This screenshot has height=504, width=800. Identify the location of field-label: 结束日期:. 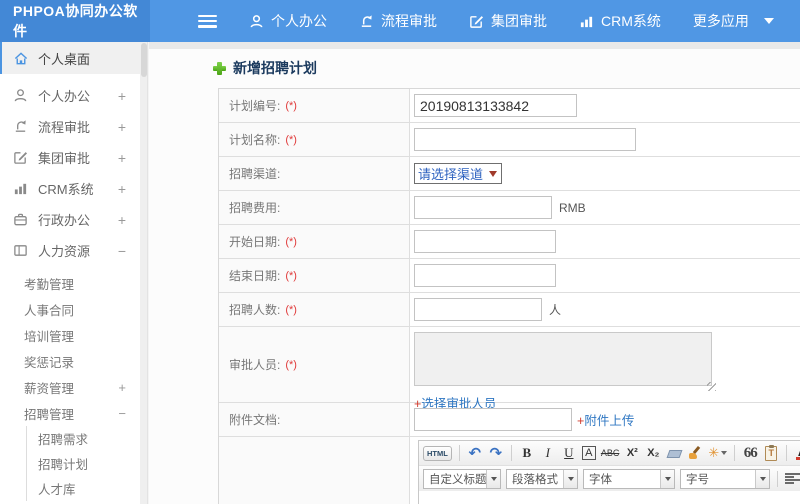
(255, 276).